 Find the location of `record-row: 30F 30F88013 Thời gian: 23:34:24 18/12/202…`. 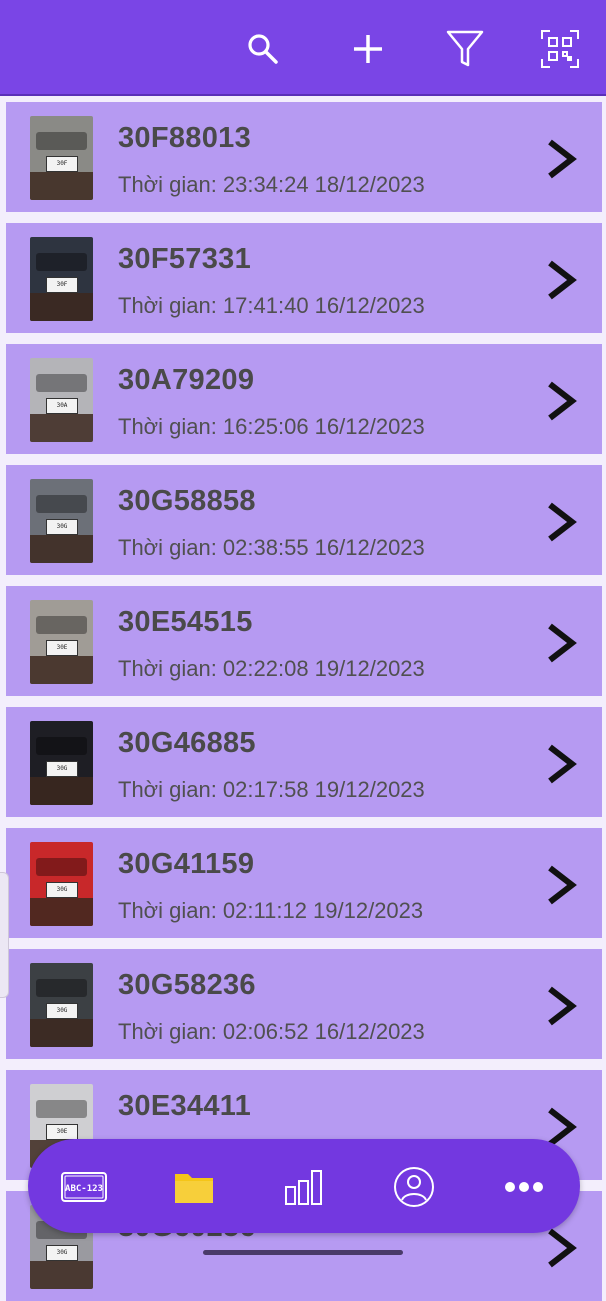

record-row: 30F 30F88013 Thời gian: 23:34:24 18/12/202… is located at coordinates (304, 157).